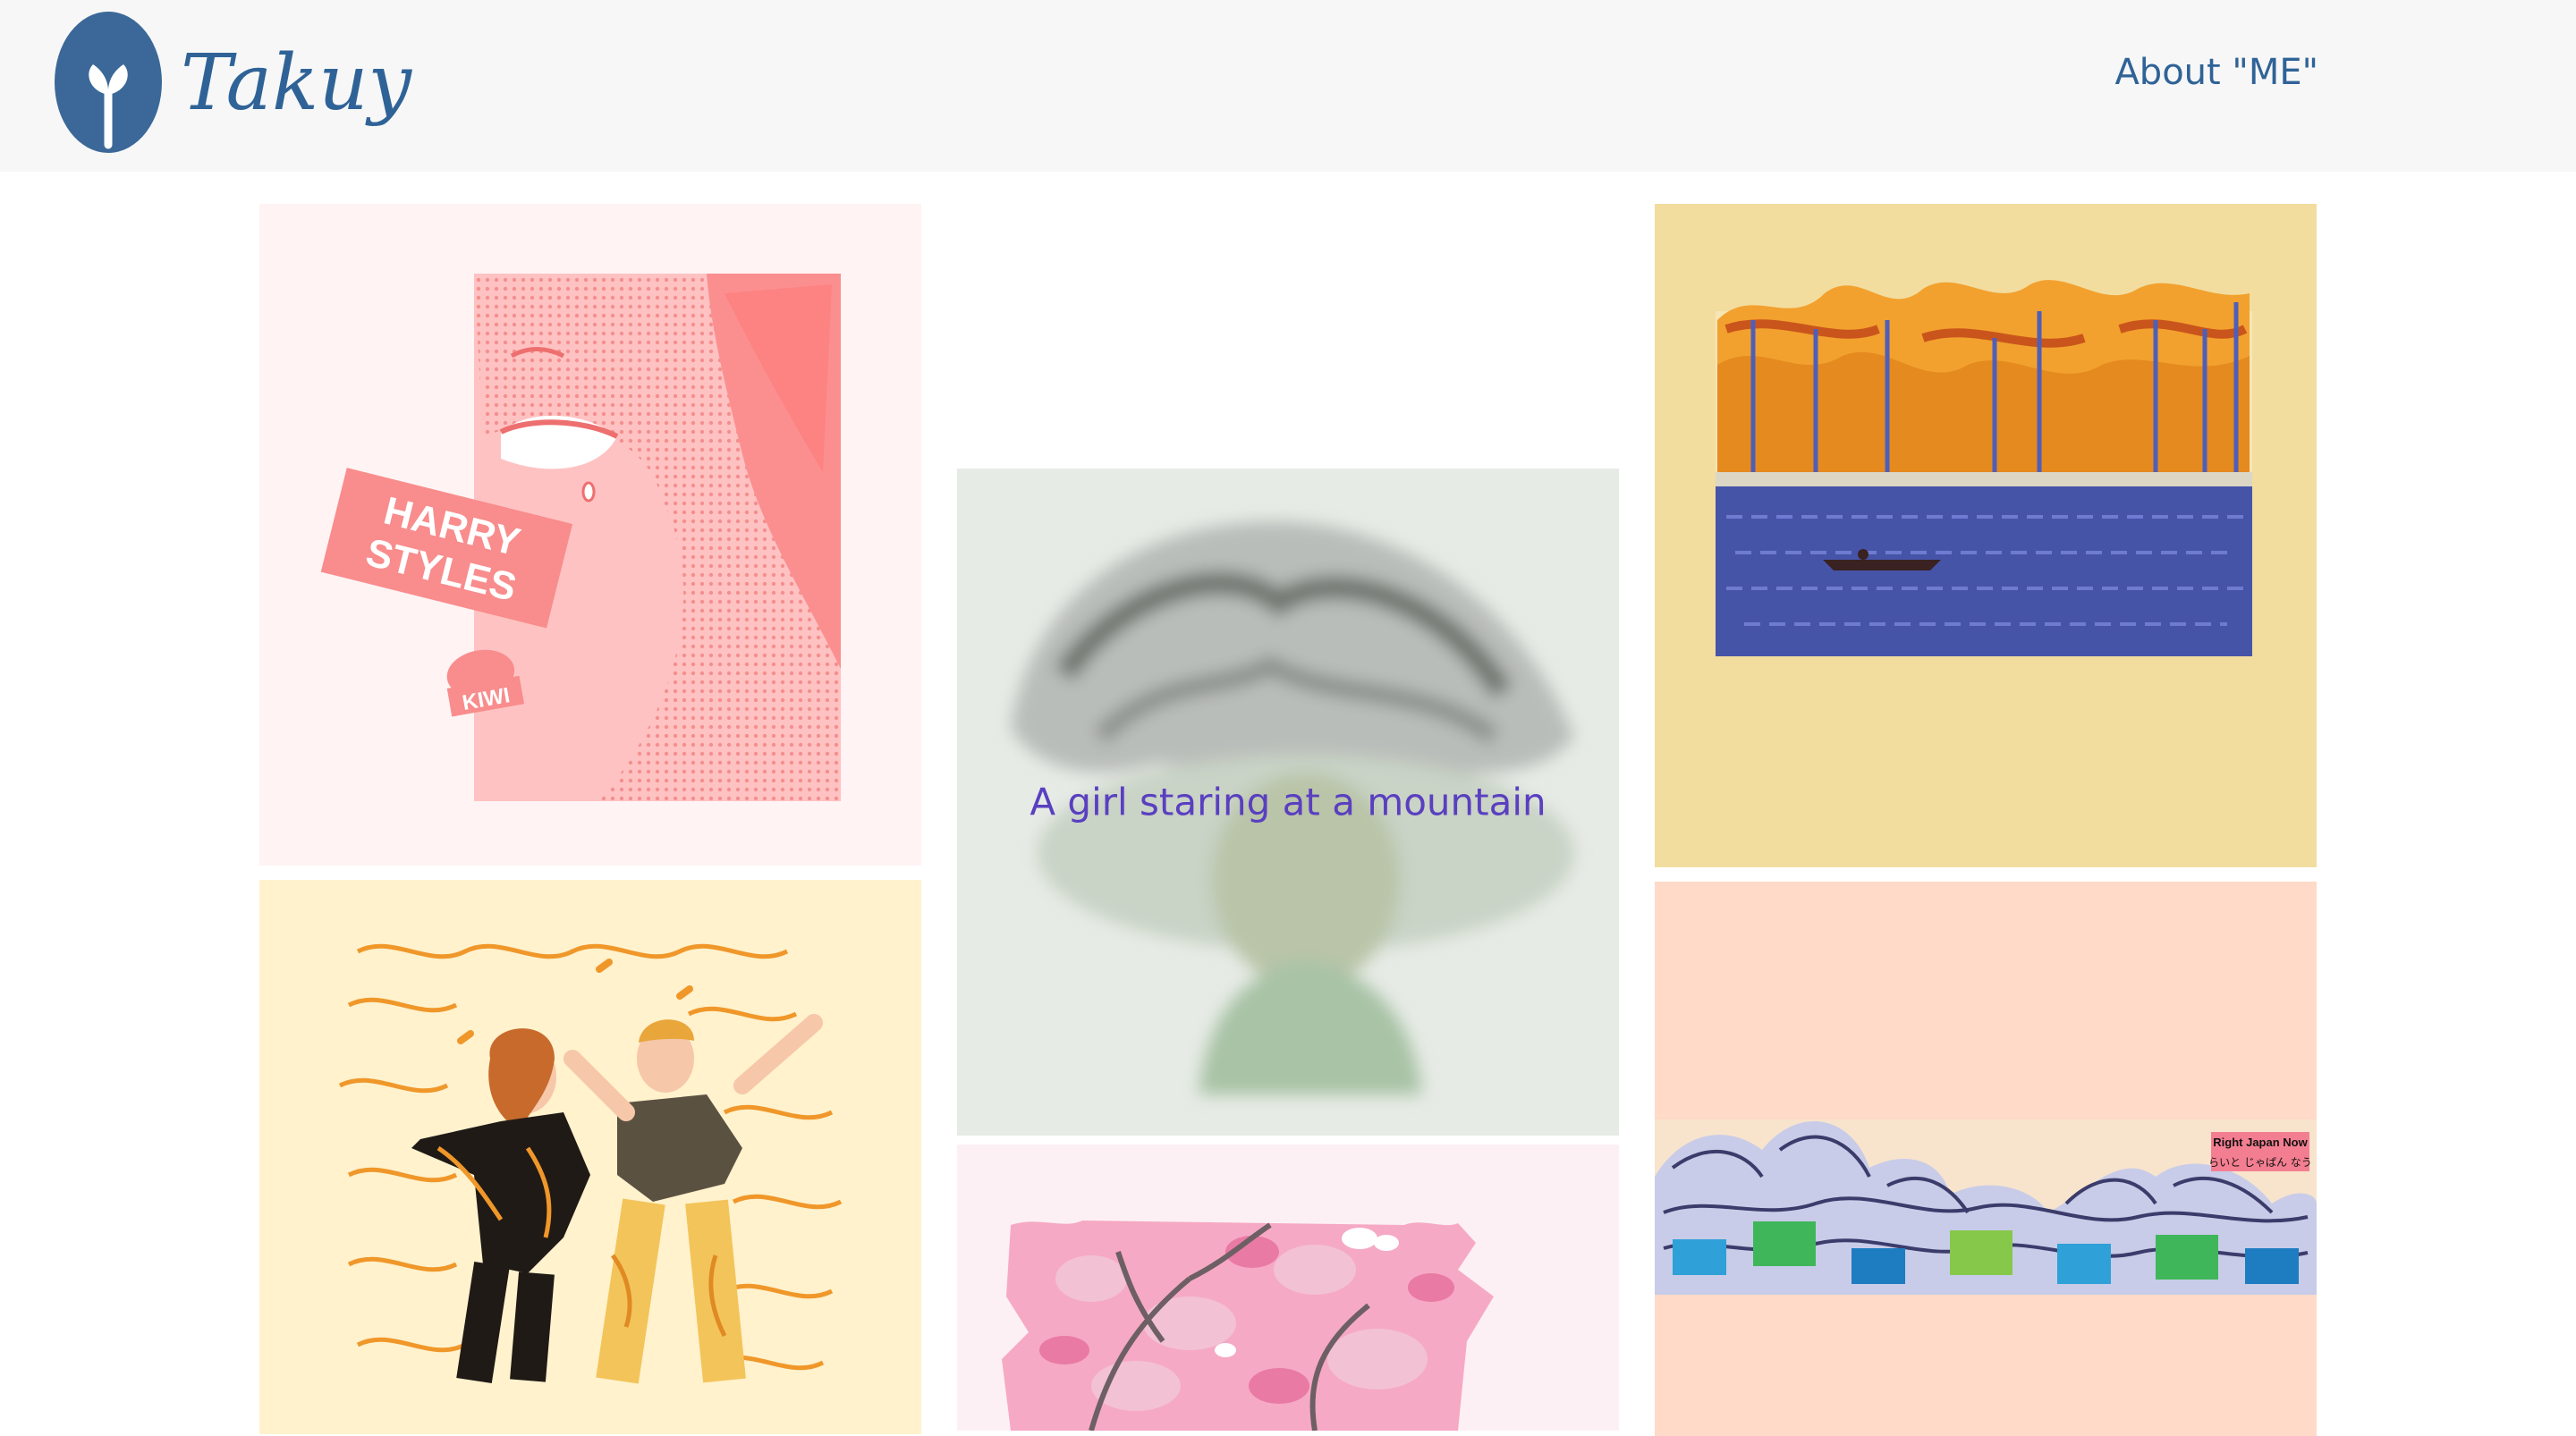 This screenshot has height=1436, width=2576. I want to click on autumn-lake-artwork, so click(1984, 468).